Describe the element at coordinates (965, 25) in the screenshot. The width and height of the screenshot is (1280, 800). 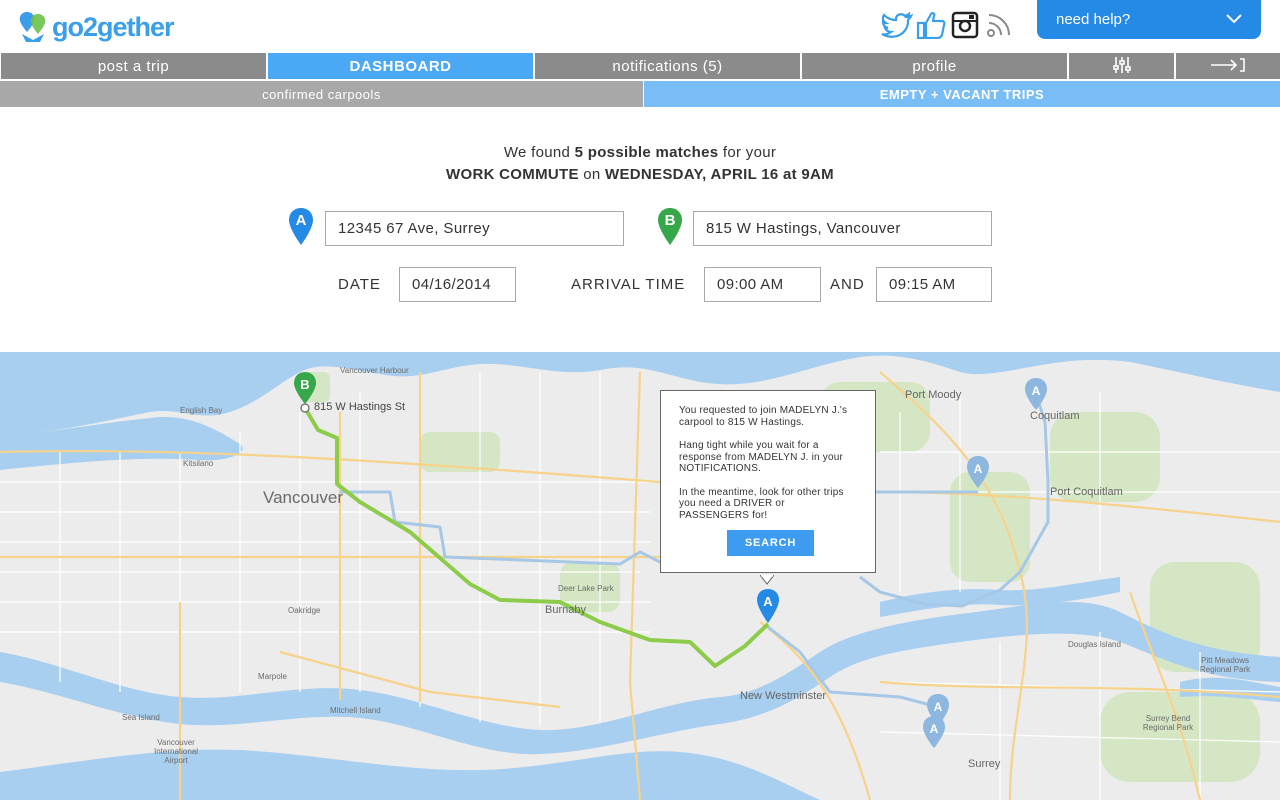
I see `instagram-icon` at that location.